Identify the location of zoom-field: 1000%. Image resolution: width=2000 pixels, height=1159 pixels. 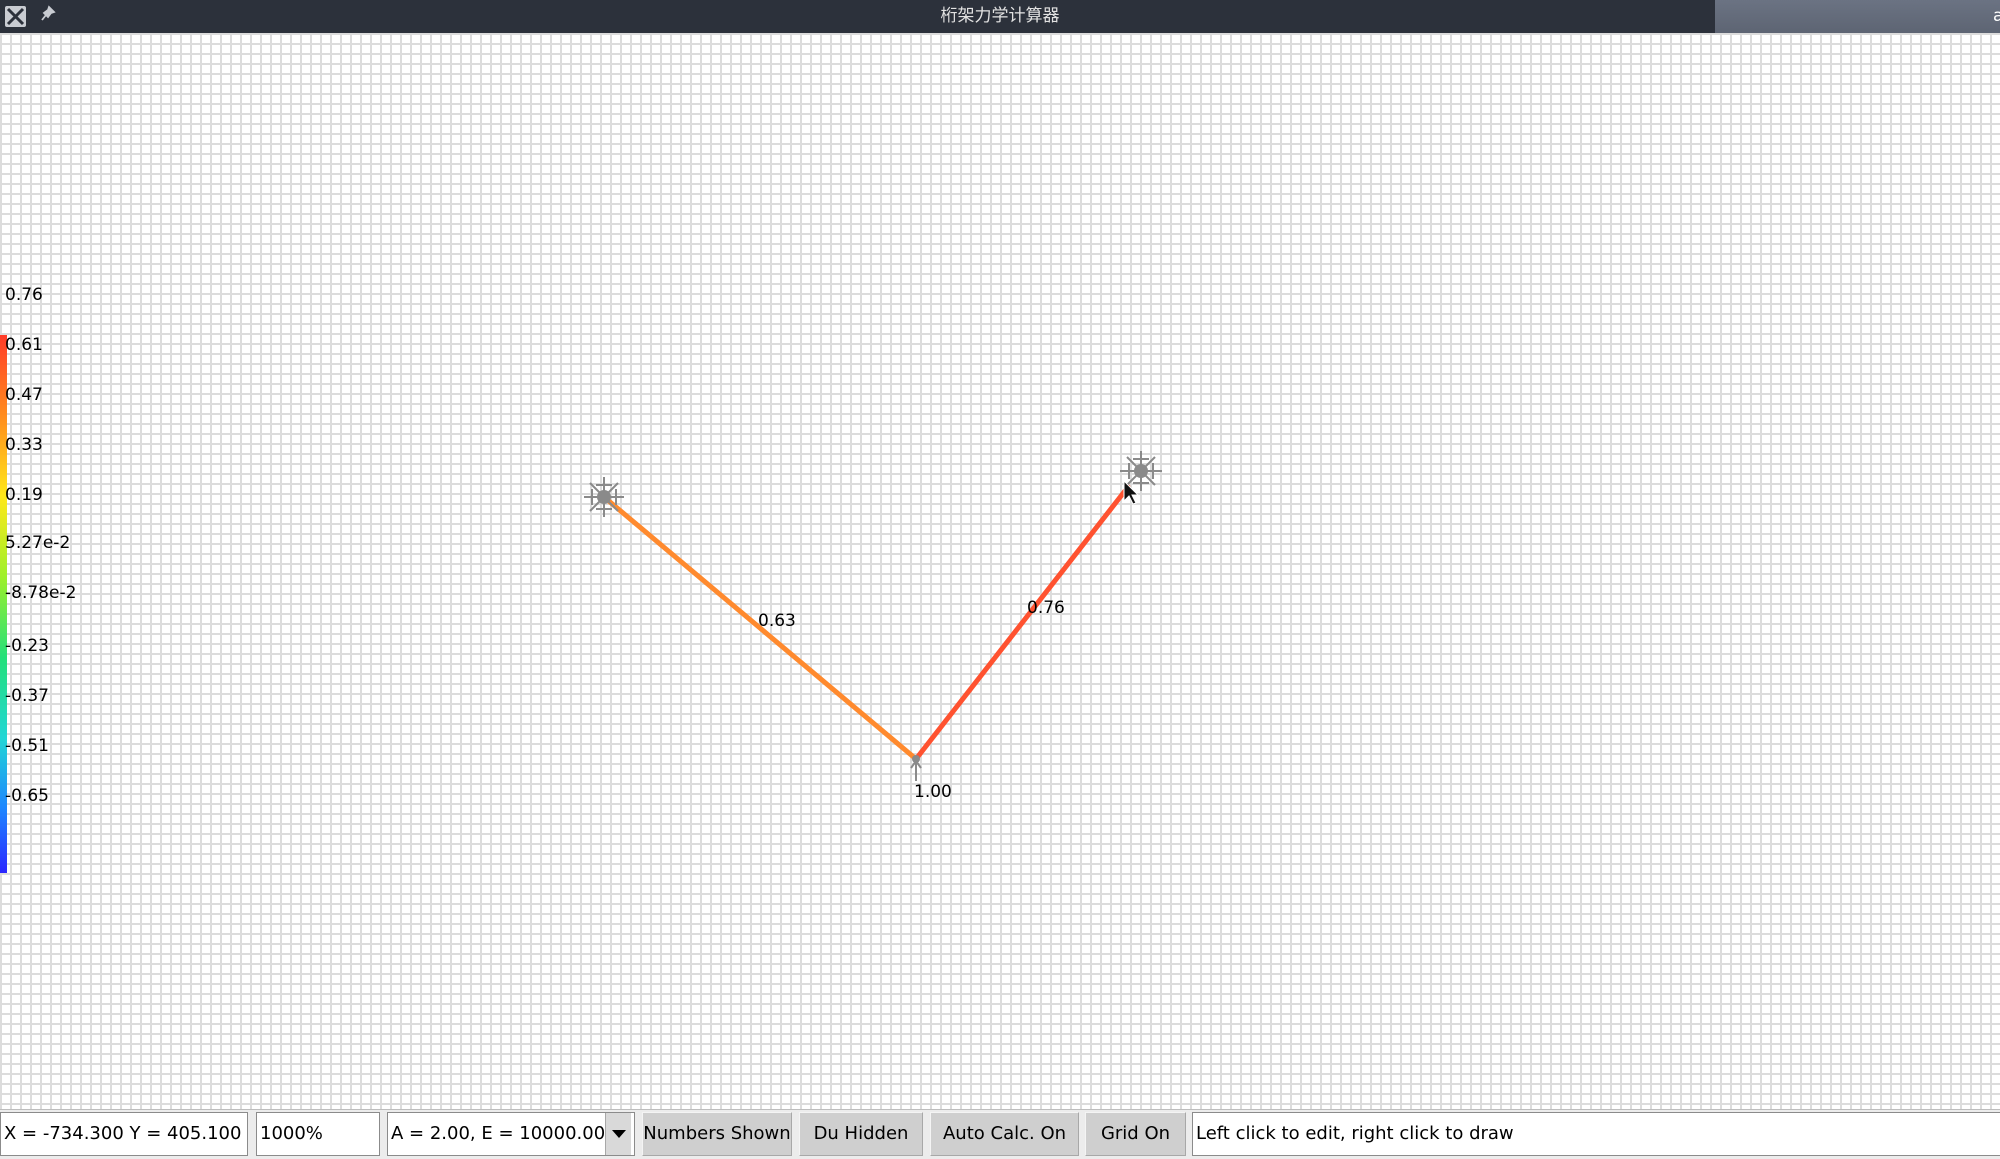
(318, 1134).